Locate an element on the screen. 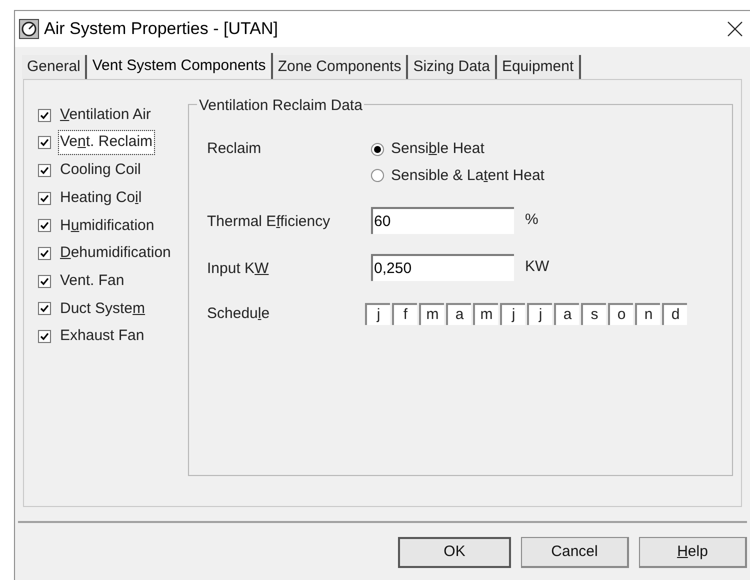 The height and width of the screenshot is (580, 750). month-button: s is located at coordinates (593, 314).